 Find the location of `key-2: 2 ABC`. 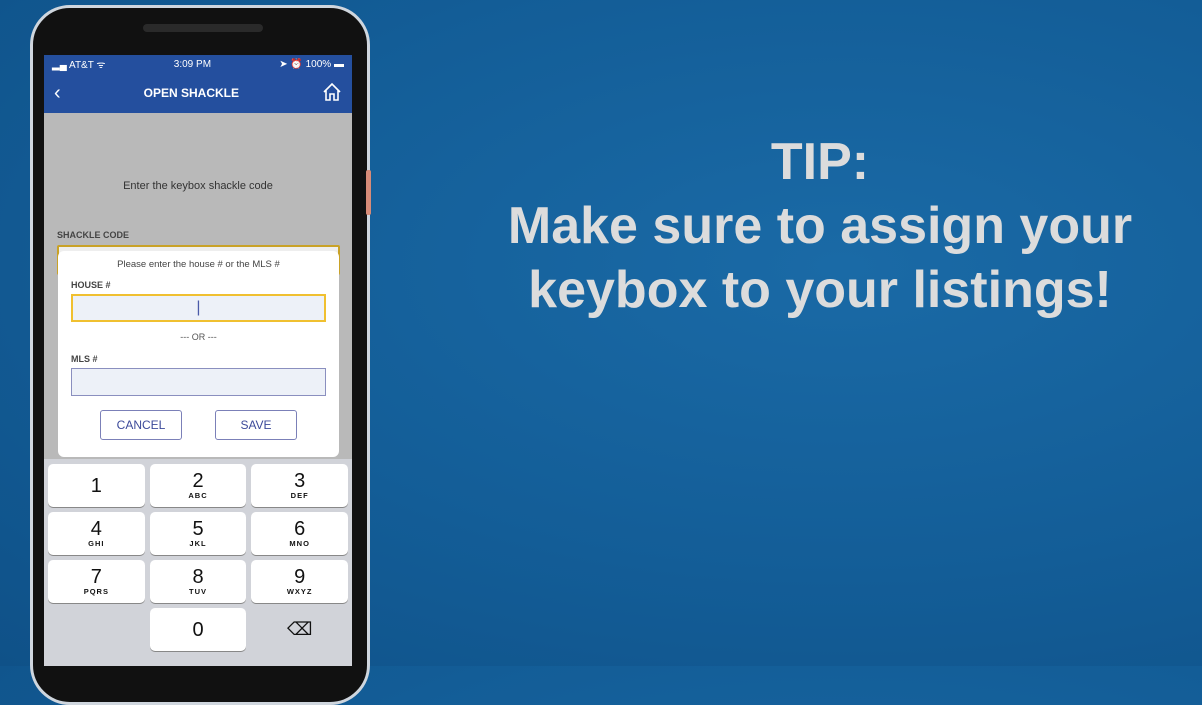

key-2: 2 ABC is located at coordinates (198, 485).